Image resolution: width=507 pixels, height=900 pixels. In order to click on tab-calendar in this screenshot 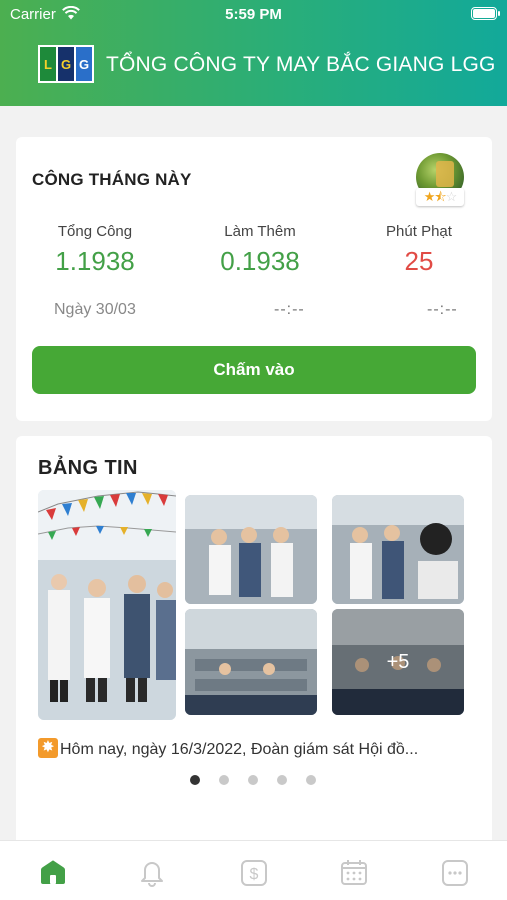, I will do `click(354, 872)`.